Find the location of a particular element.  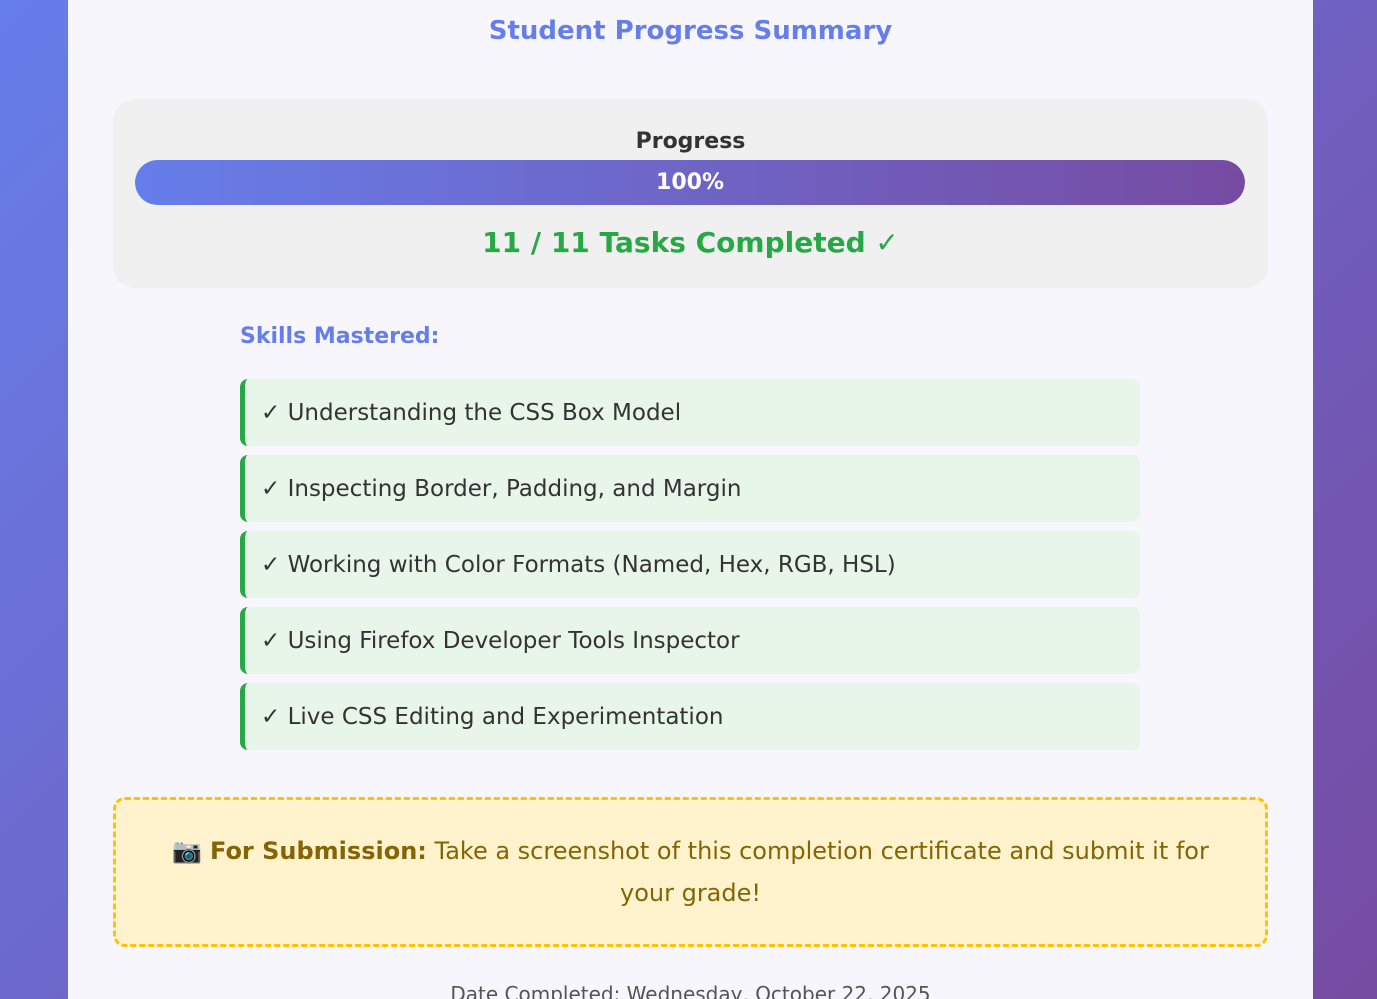

progress-percent: 100% is located at coordinates (690, 182).